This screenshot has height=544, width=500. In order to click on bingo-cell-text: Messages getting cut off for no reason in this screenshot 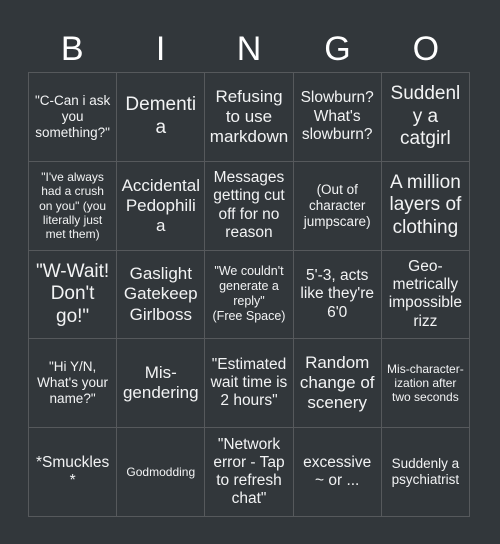, I will do `click(249, 205)`.